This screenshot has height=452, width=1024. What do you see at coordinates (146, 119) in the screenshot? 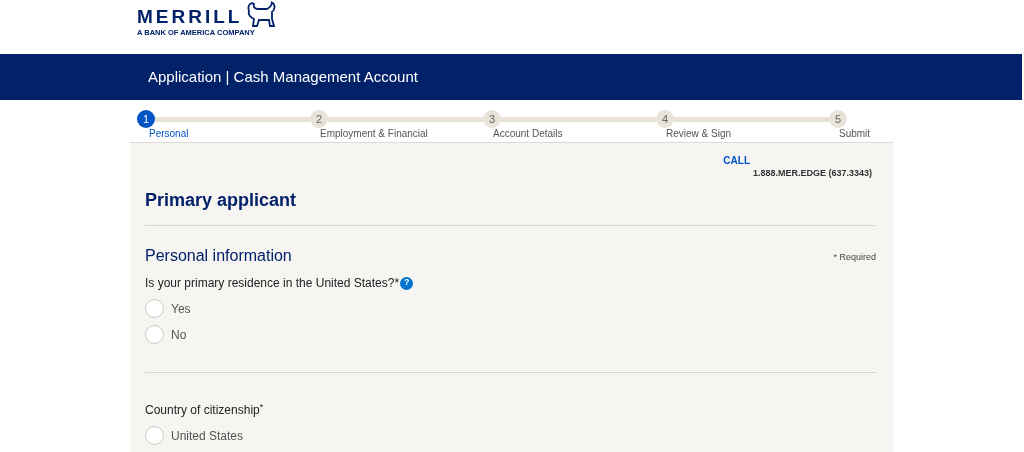
I see `step-number: 1` at bounding box center [146, 119].